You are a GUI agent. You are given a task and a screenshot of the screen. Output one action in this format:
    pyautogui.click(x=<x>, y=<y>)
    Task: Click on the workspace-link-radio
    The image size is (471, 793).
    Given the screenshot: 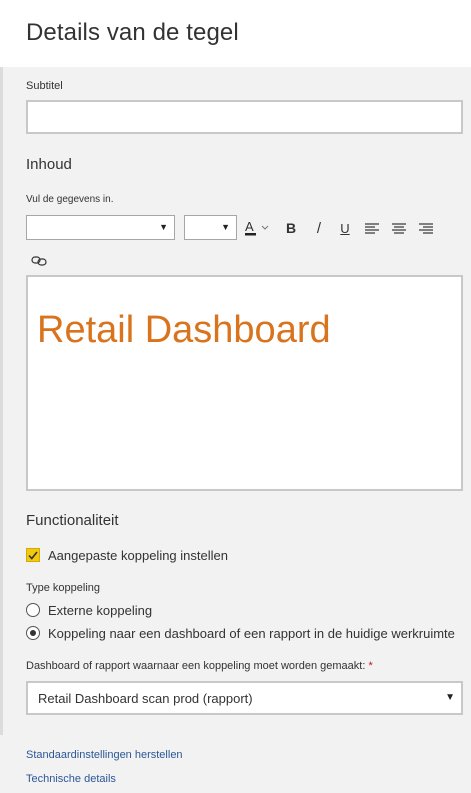 What is the action you would take?
    pyautogui.click(x=33, y=633)
    